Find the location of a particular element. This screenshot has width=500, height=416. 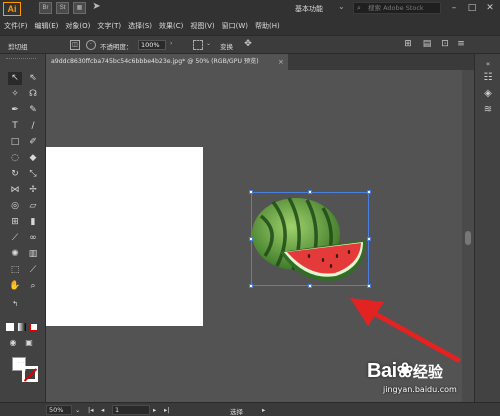

selection-bounding-box is located at coordinates (310, 239).